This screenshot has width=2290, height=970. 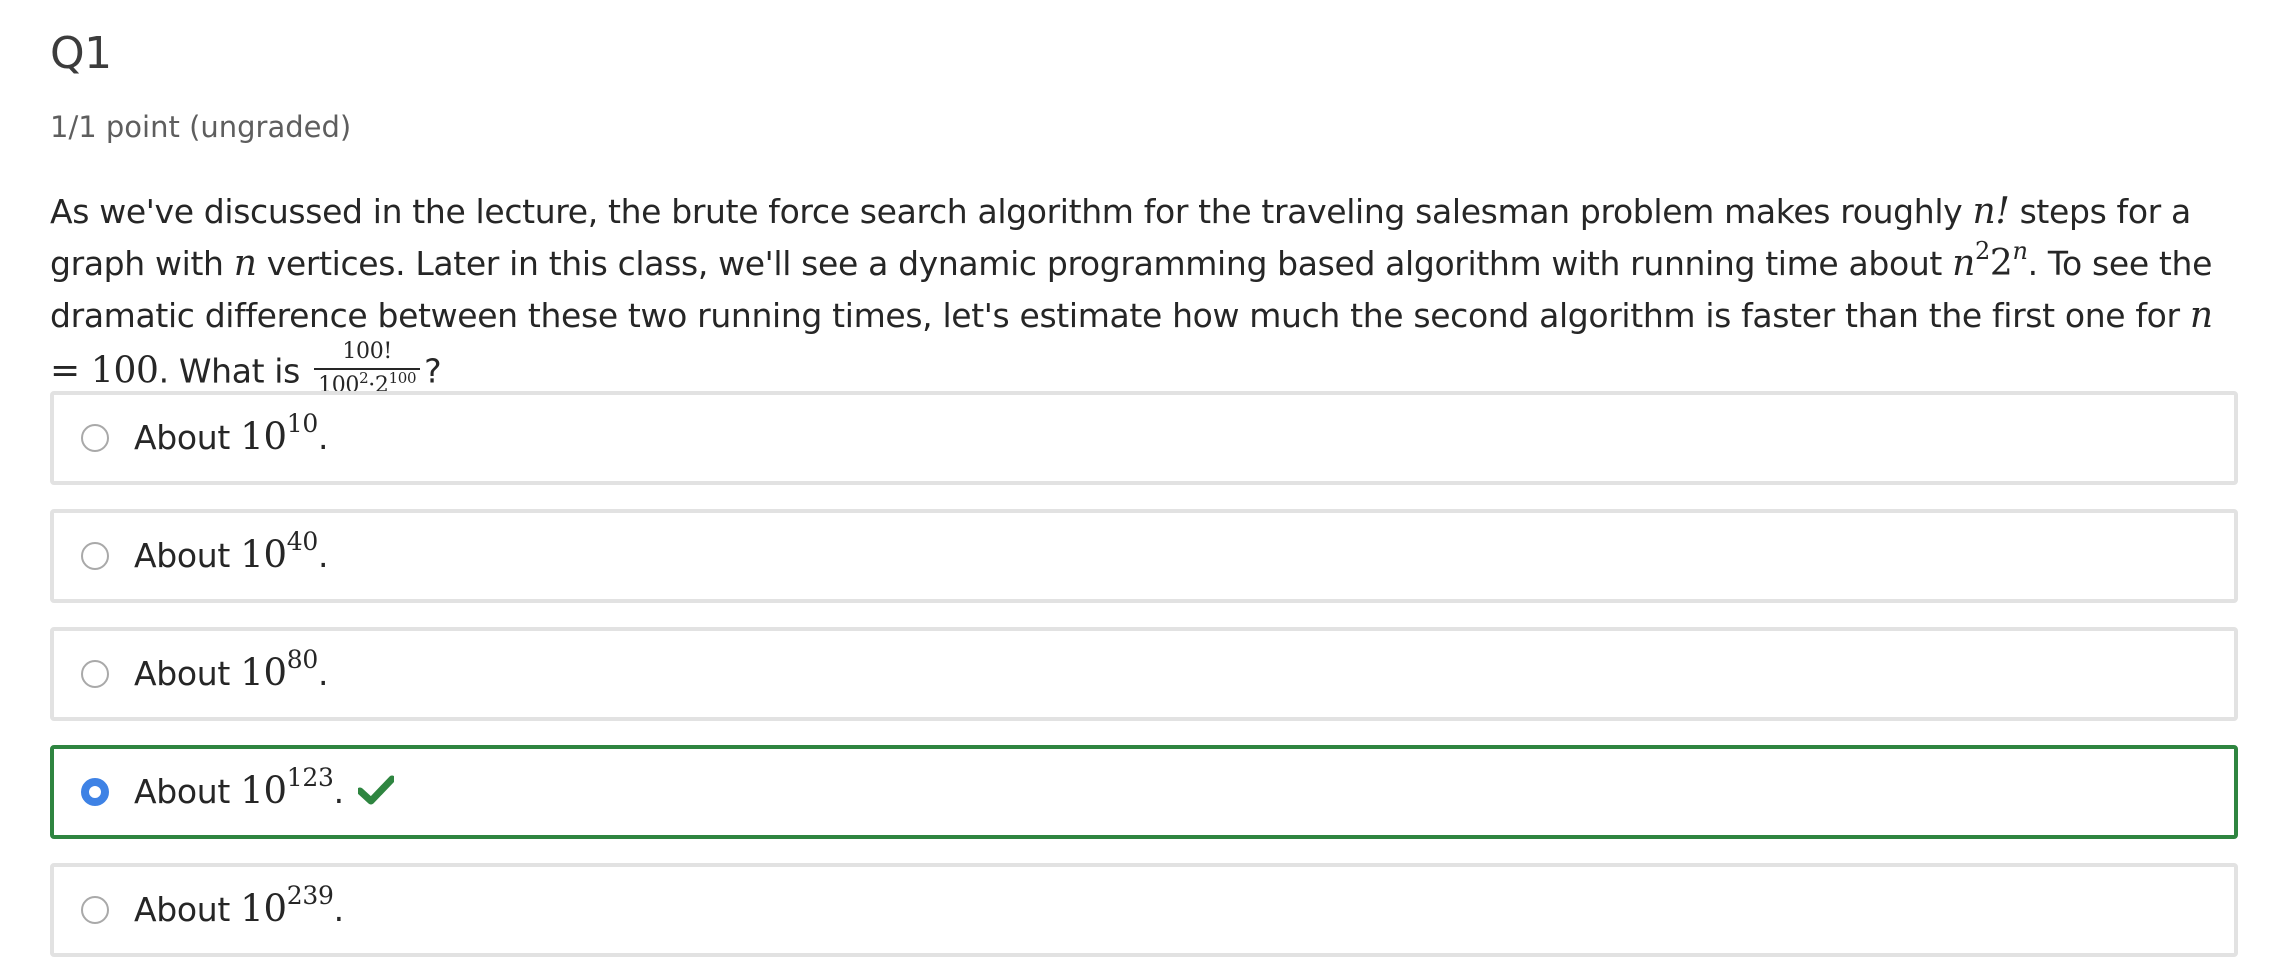 I want to click on option-exponent: 80, so click(x=302, y=659).